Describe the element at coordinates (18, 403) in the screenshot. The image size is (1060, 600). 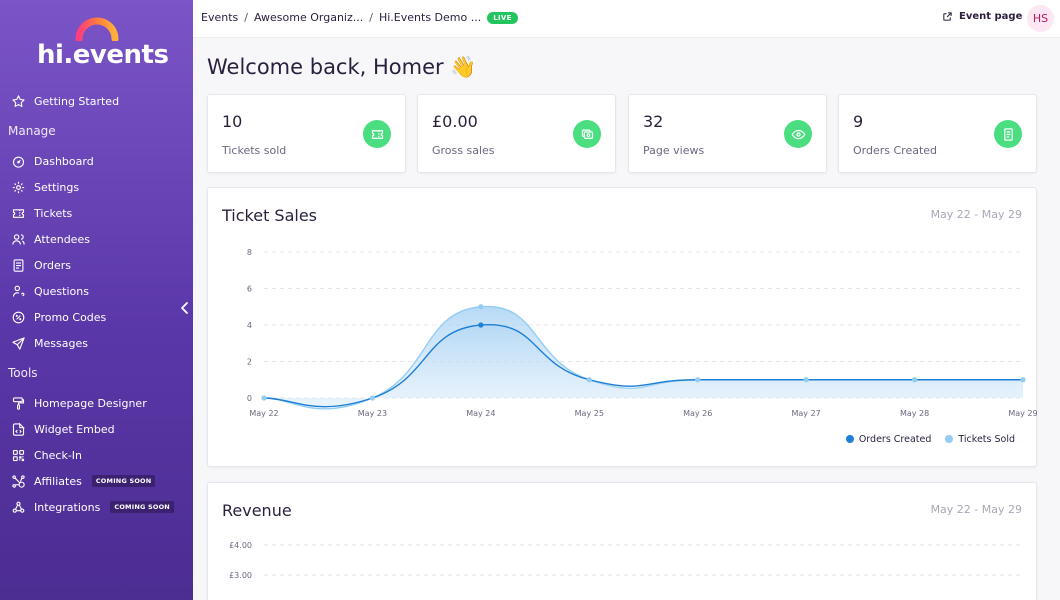
I see `paint-icon` at that location.